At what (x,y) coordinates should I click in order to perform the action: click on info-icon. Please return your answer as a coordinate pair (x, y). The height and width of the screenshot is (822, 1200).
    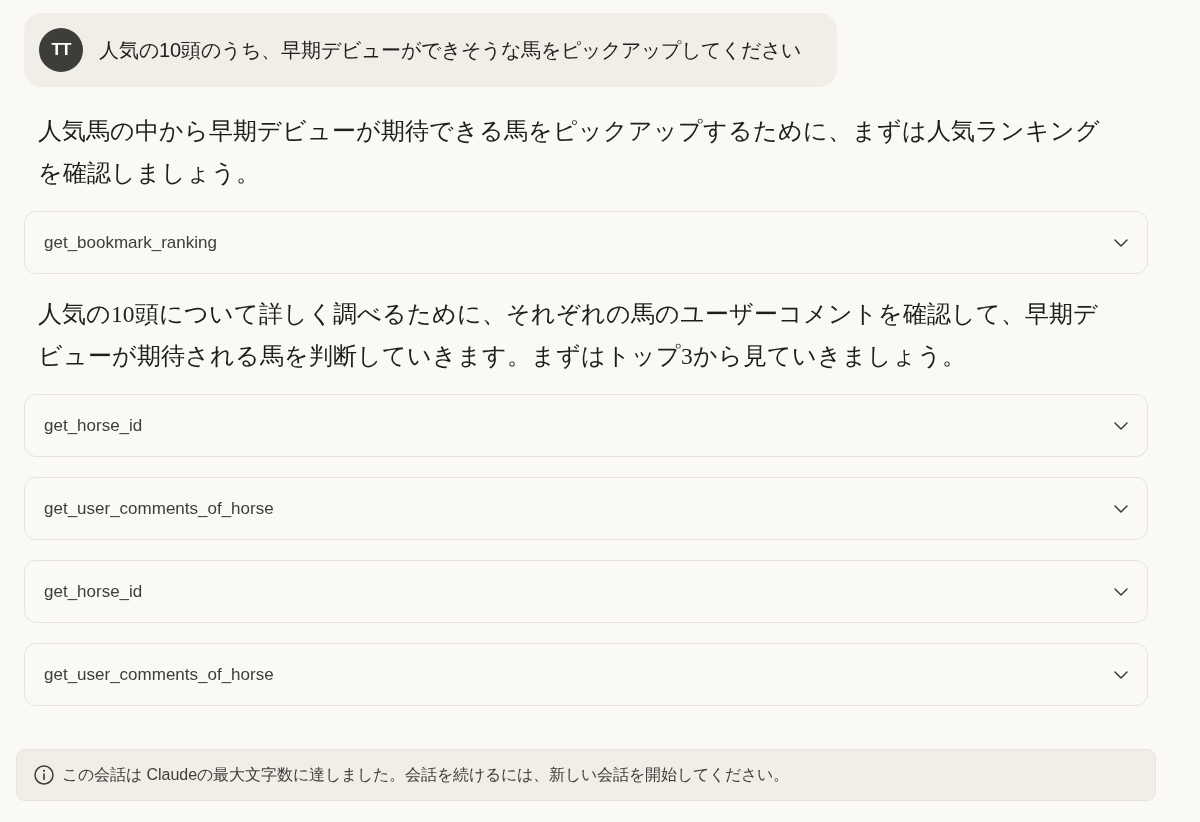
    Looking at the image, I should click on (44, 775).